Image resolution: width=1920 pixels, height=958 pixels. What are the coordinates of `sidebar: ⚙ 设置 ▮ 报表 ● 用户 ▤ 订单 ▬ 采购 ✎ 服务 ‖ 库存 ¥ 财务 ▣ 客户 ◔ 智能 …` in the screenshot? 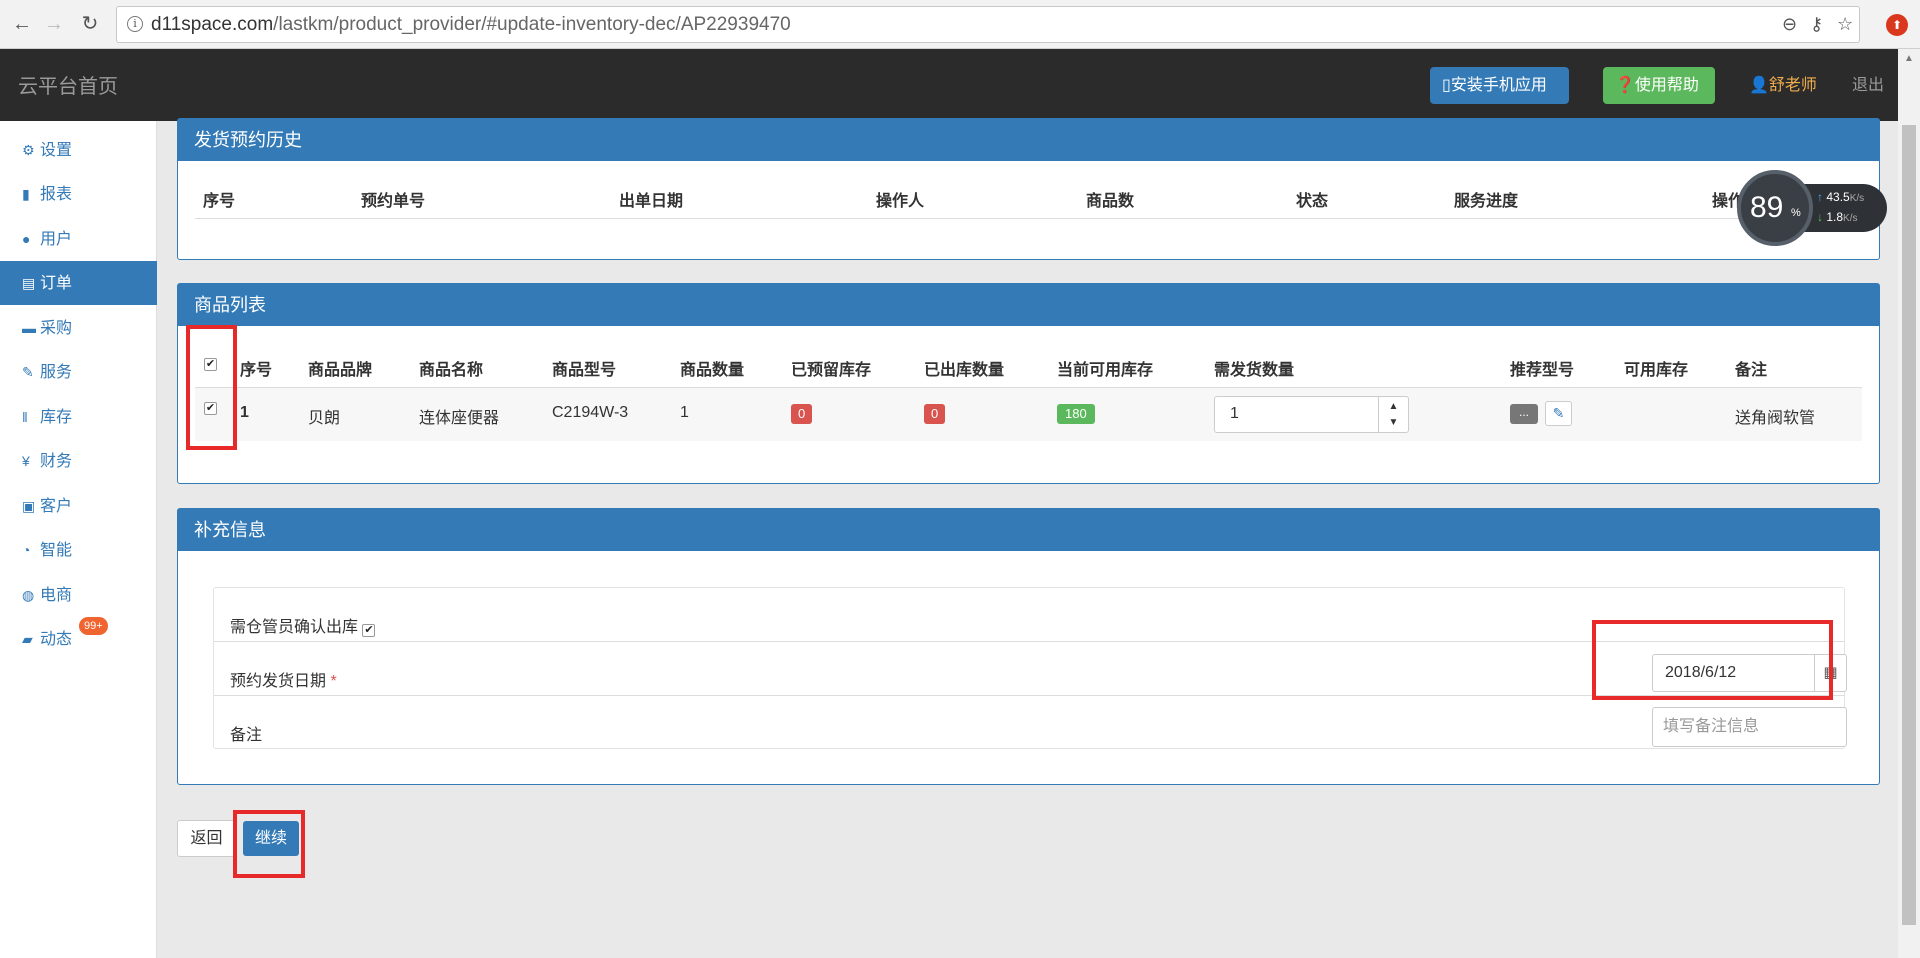 It's located at (78, 539).